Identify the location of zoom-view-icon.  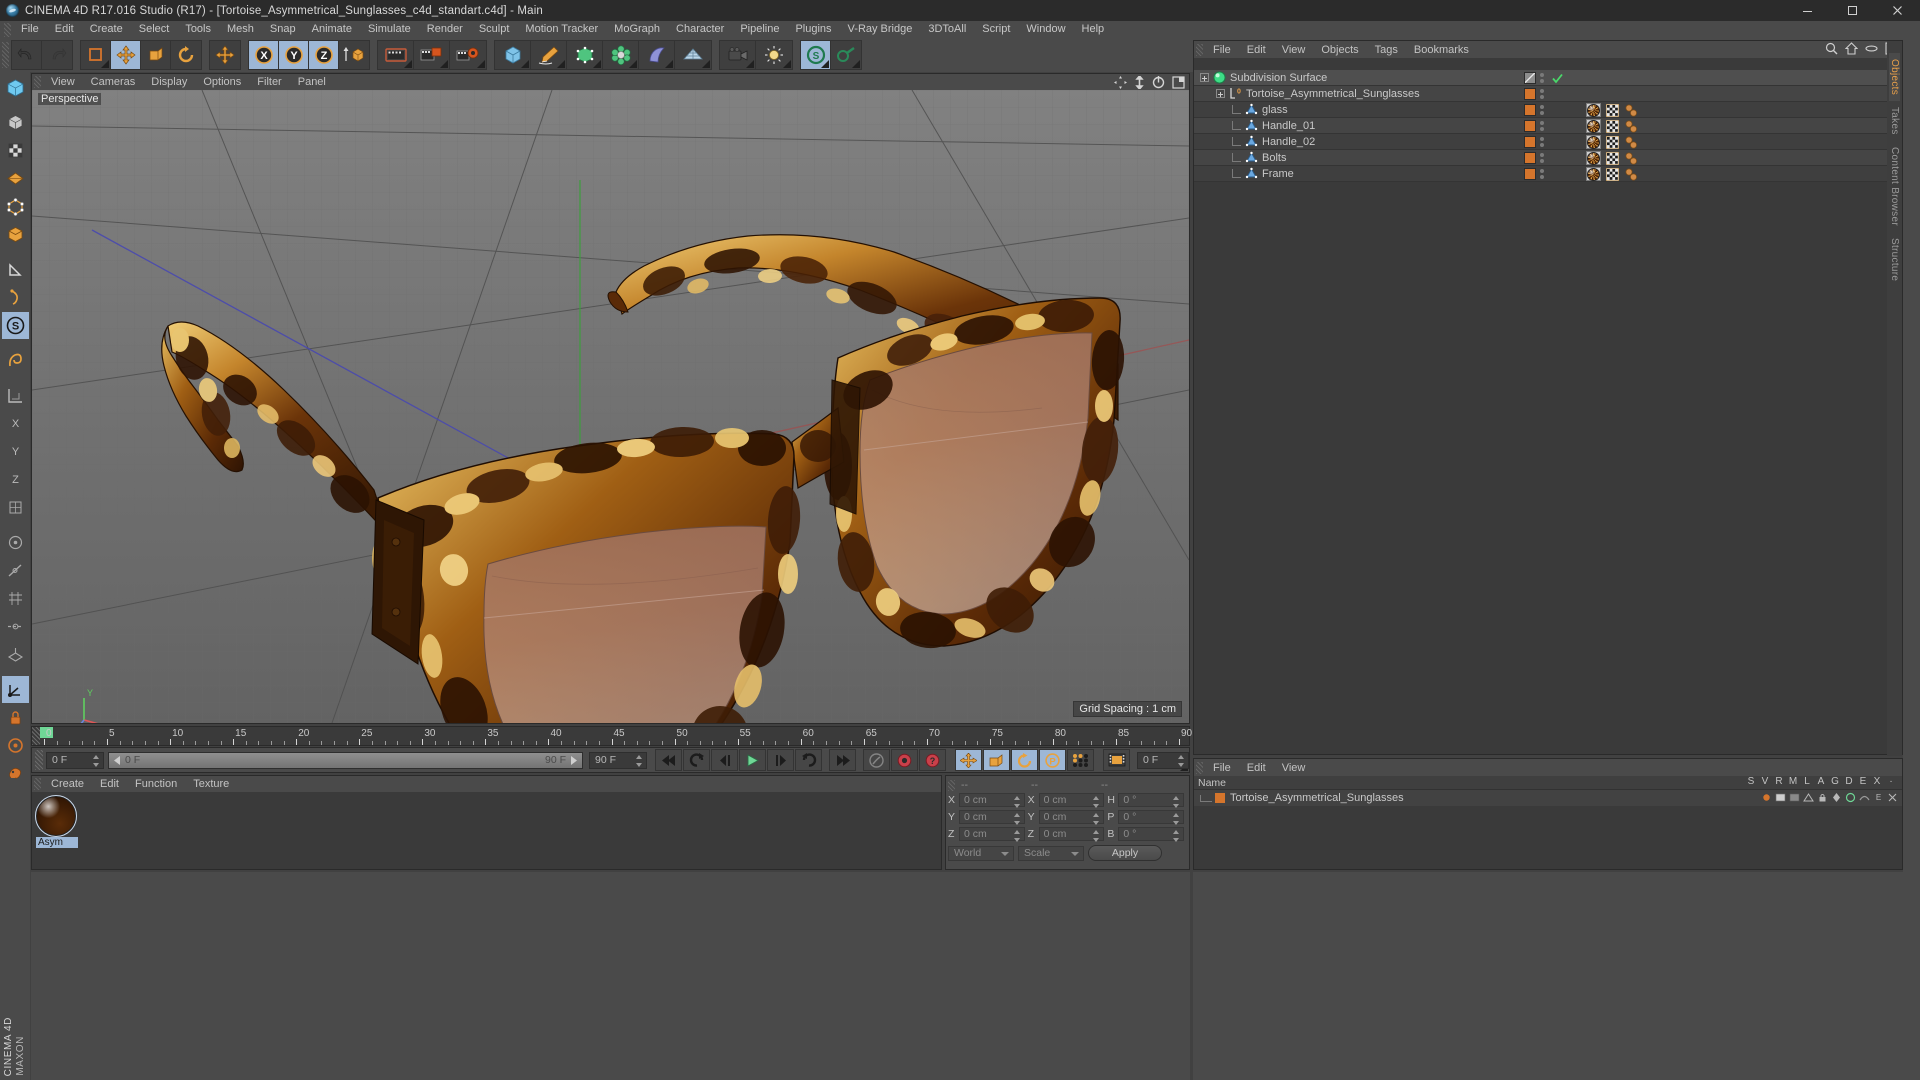
(1139, 82).